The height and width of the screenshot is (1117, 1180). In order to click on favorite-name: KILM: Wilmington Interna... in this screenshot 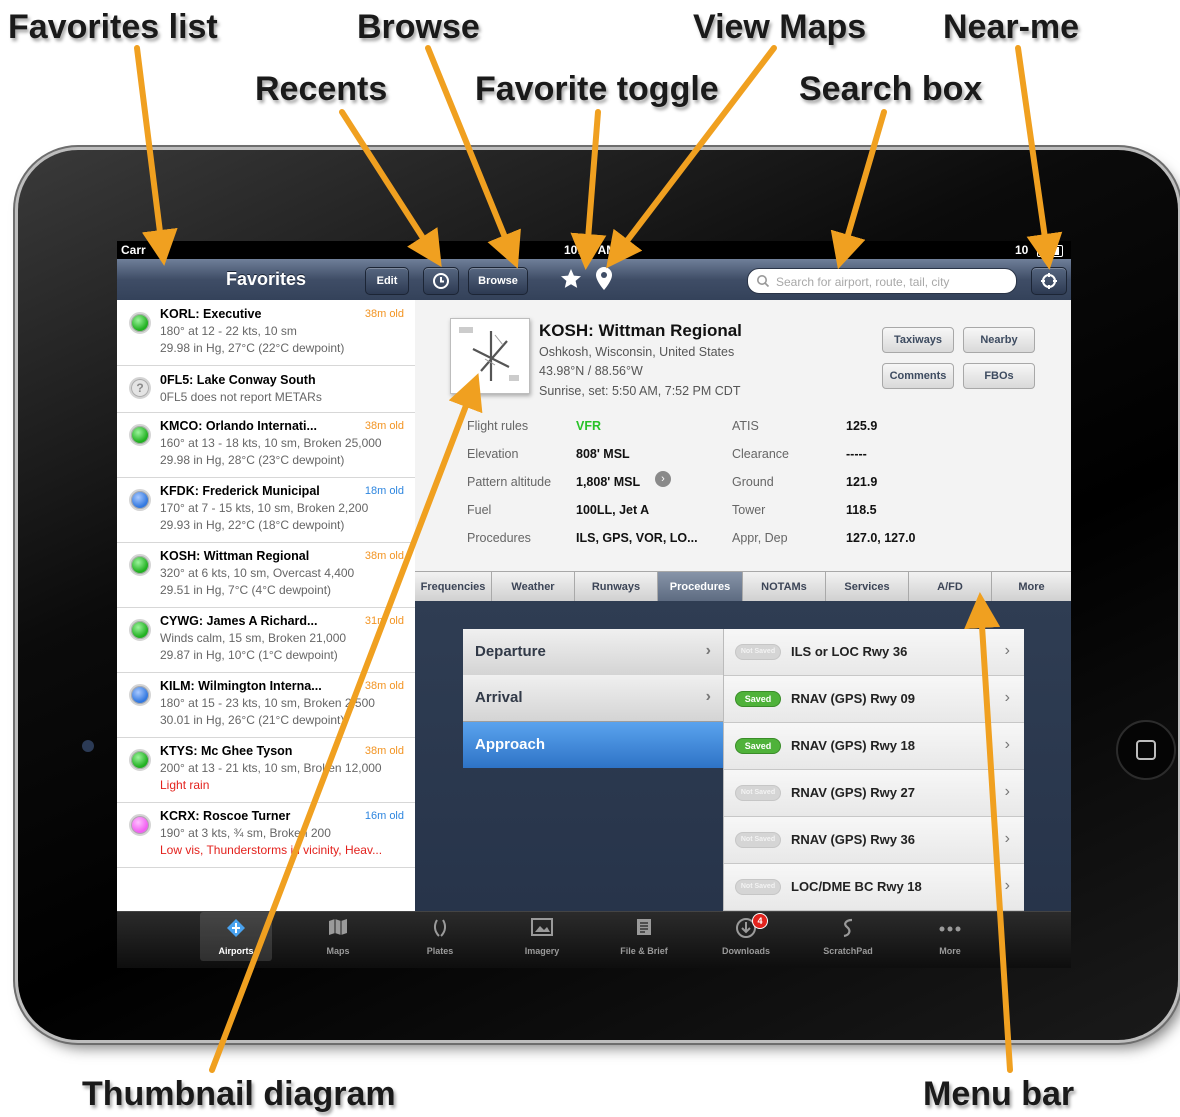, I will do `click(241, 686)`.